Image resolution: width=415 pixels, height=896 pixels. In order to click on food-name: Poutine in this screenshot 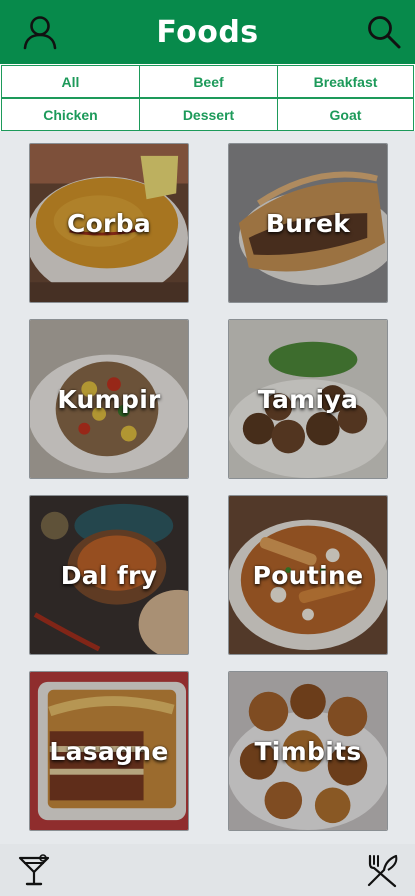, I will do `click(308, 575)`.